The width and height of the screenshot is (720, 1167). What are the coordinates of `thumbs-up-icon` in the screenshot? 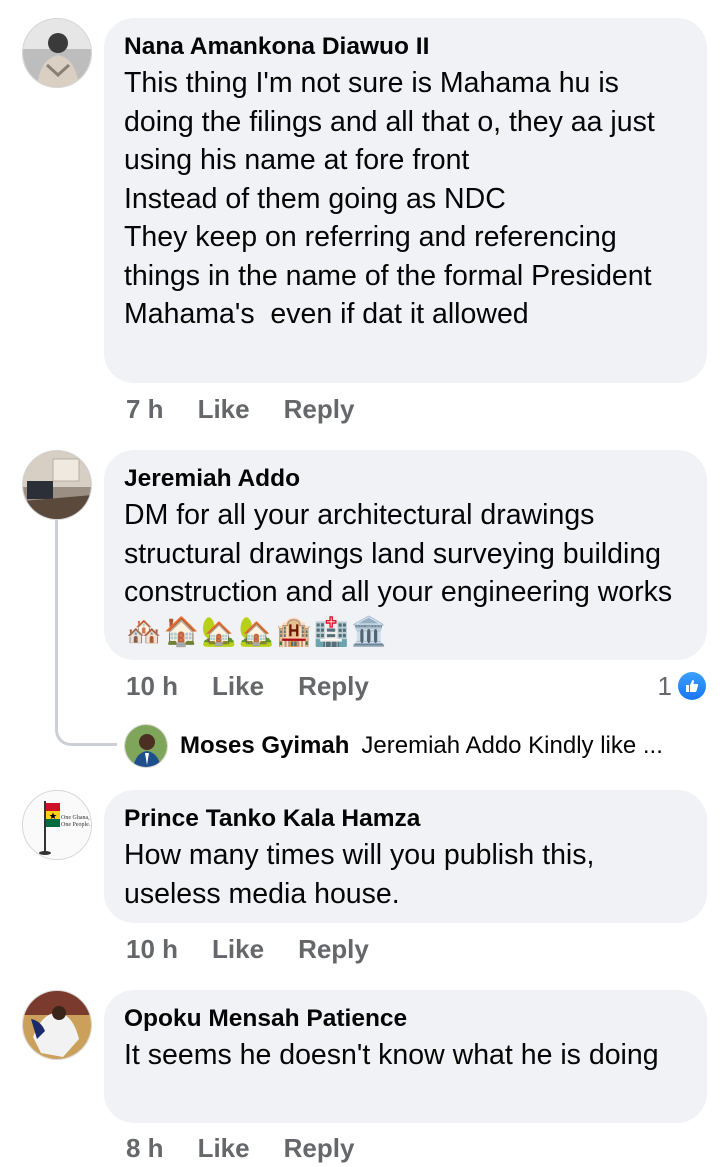 It's located at (692, 686).